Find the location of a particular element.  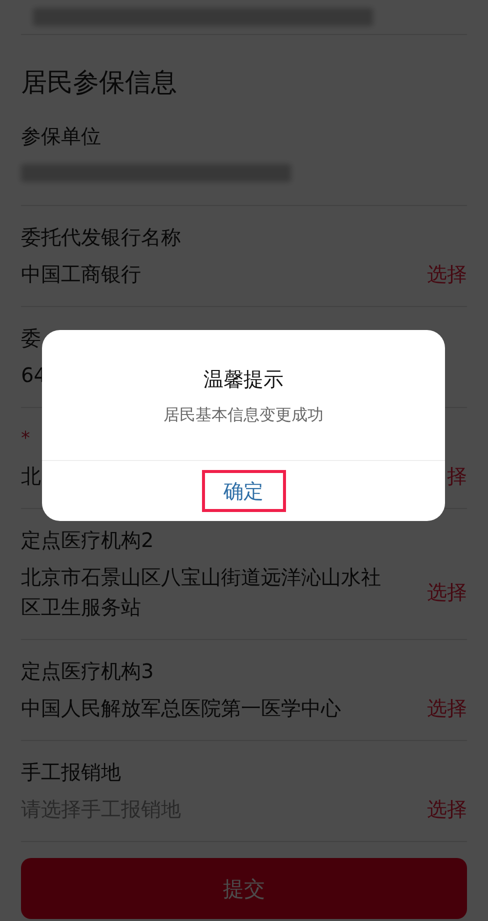

section-title: 居民参保信息 is located at coordinates (99, 83).